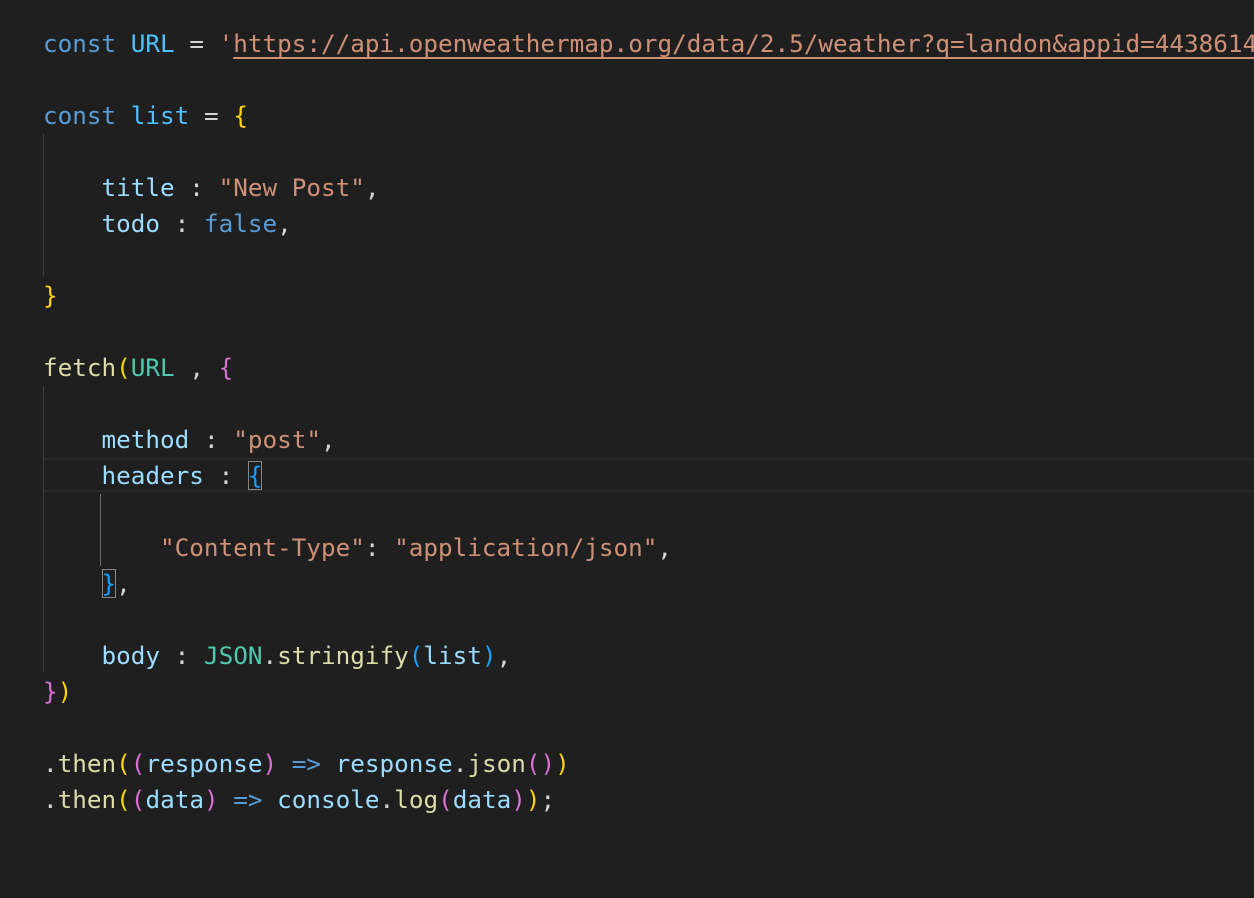  I want to click on code-line-list-declaration: const list = {, so click(145, 116).